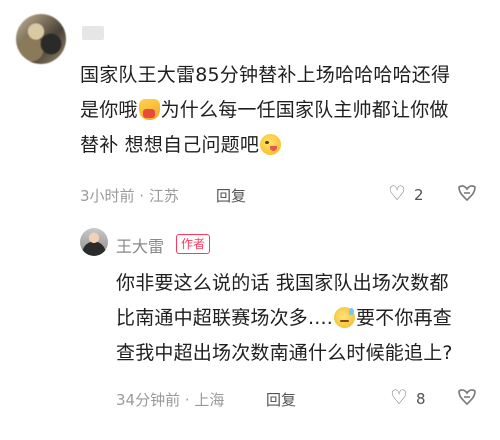  What do you see at coordinates (304, 110) in the screenshot?
I see `comment-segment: 为什么每一任国家队主帅都让你做` at bounding box center [304, 110].